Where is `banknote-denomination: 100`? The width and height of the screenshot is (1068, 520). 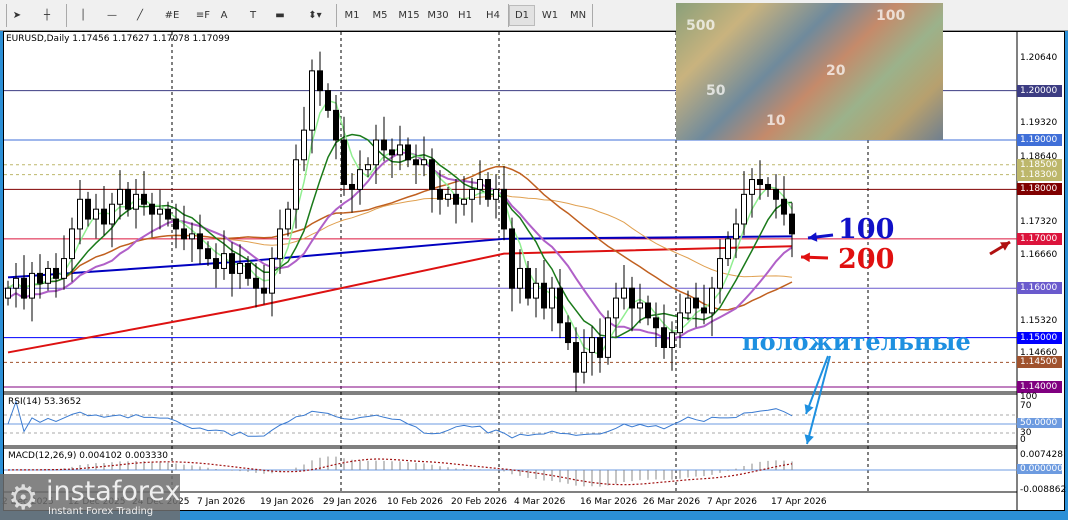
banknote-denomination: 100 is located at coordinates (891, 16).